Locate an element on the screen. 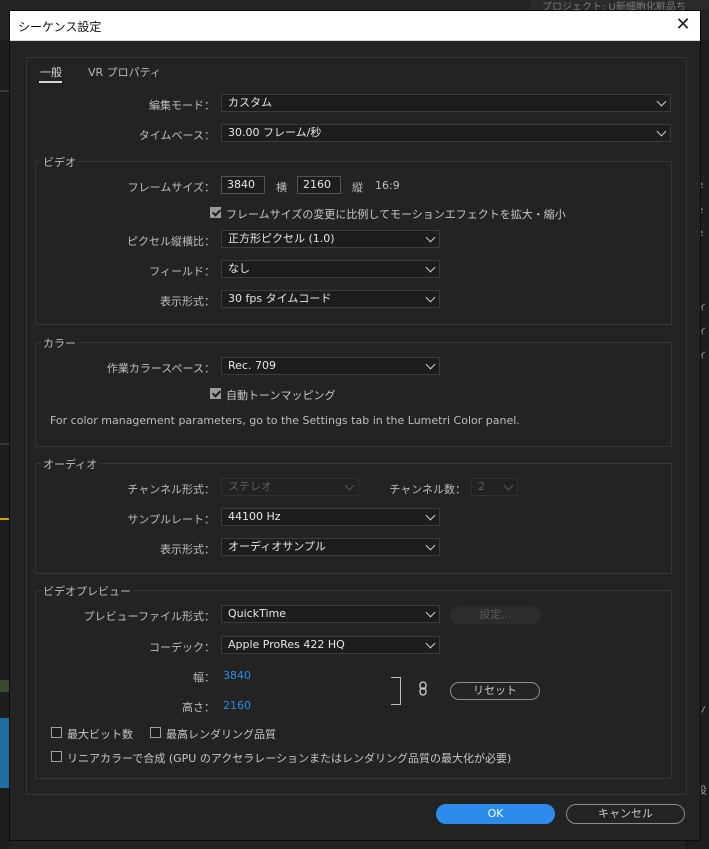 The height and width of the screenshot is (849, 709). channel-format-value: ステレオ is located at coordinates (250, 486).